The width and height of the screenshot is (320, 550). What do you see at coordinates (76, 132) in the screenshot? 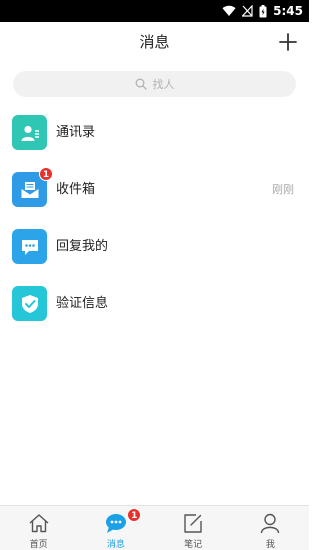
I see `list-item-label: 通讯录` at bounding box center [76, 132].